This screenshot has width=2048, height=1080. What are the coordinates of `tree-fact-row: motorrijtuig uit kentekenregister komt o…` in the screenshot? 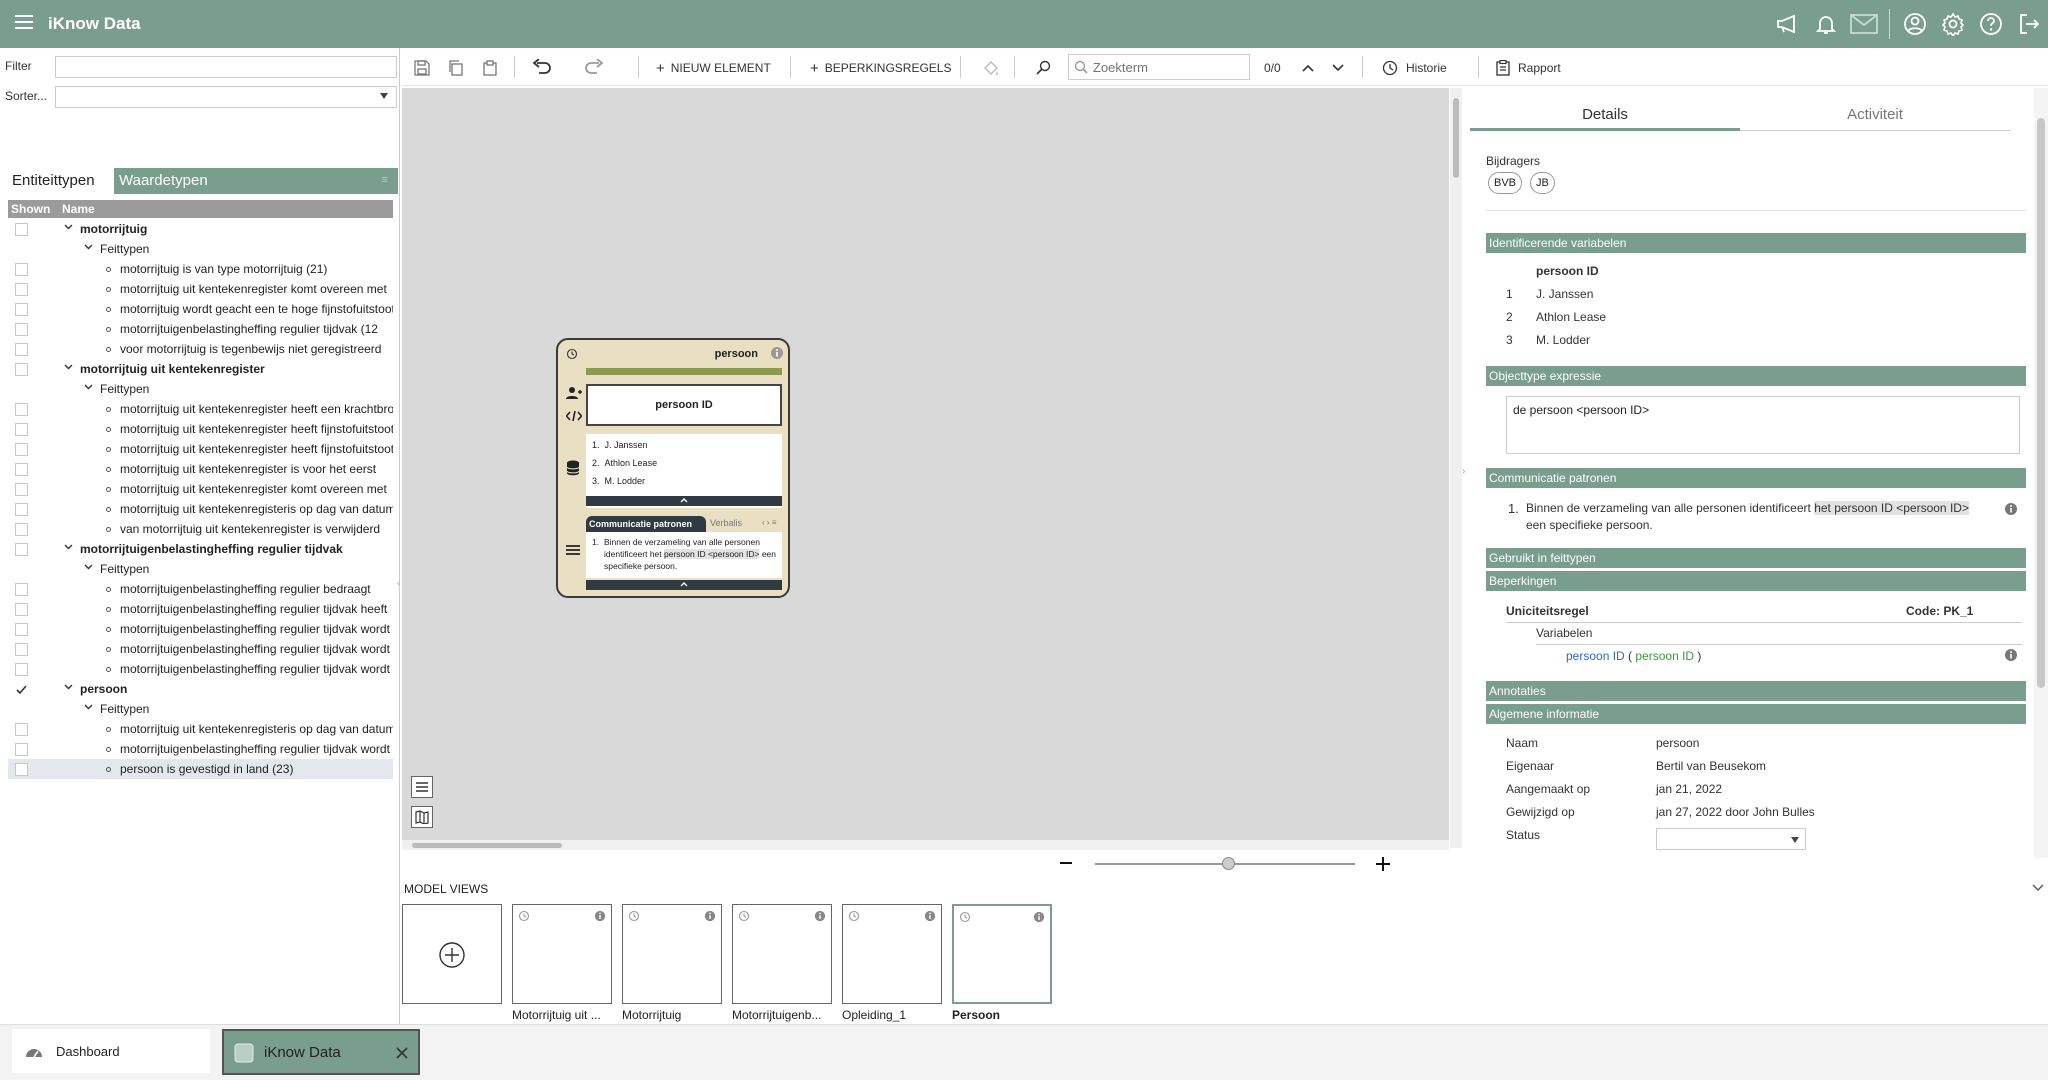 It's located at (200, 289).